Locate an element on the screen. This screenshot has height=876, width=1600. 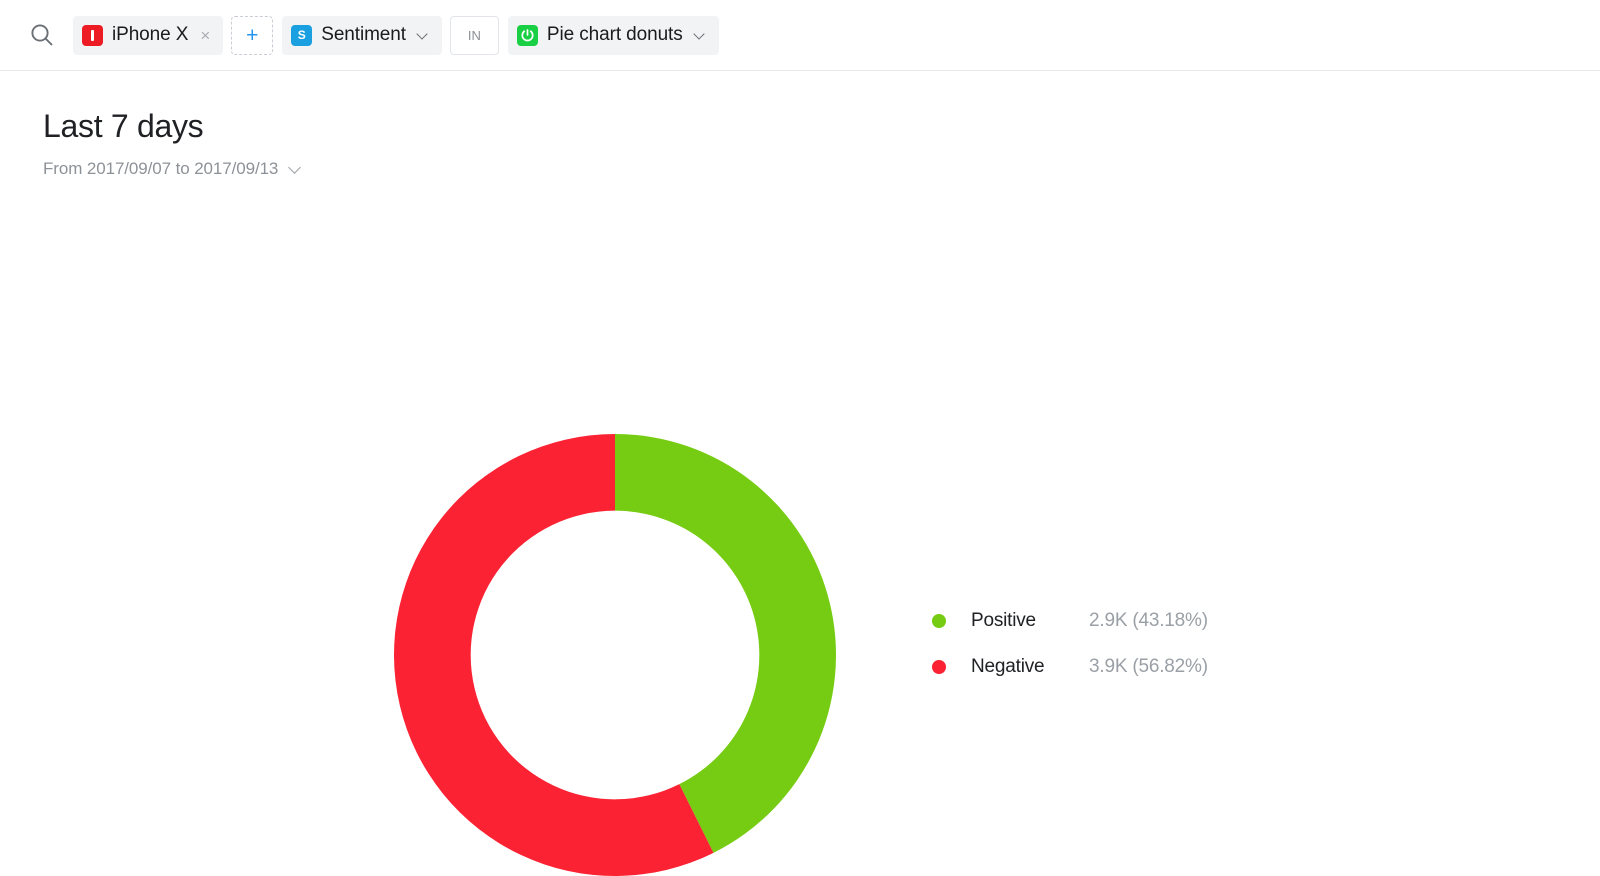
sentiment-icon: S is located at coordinates (302, 35).